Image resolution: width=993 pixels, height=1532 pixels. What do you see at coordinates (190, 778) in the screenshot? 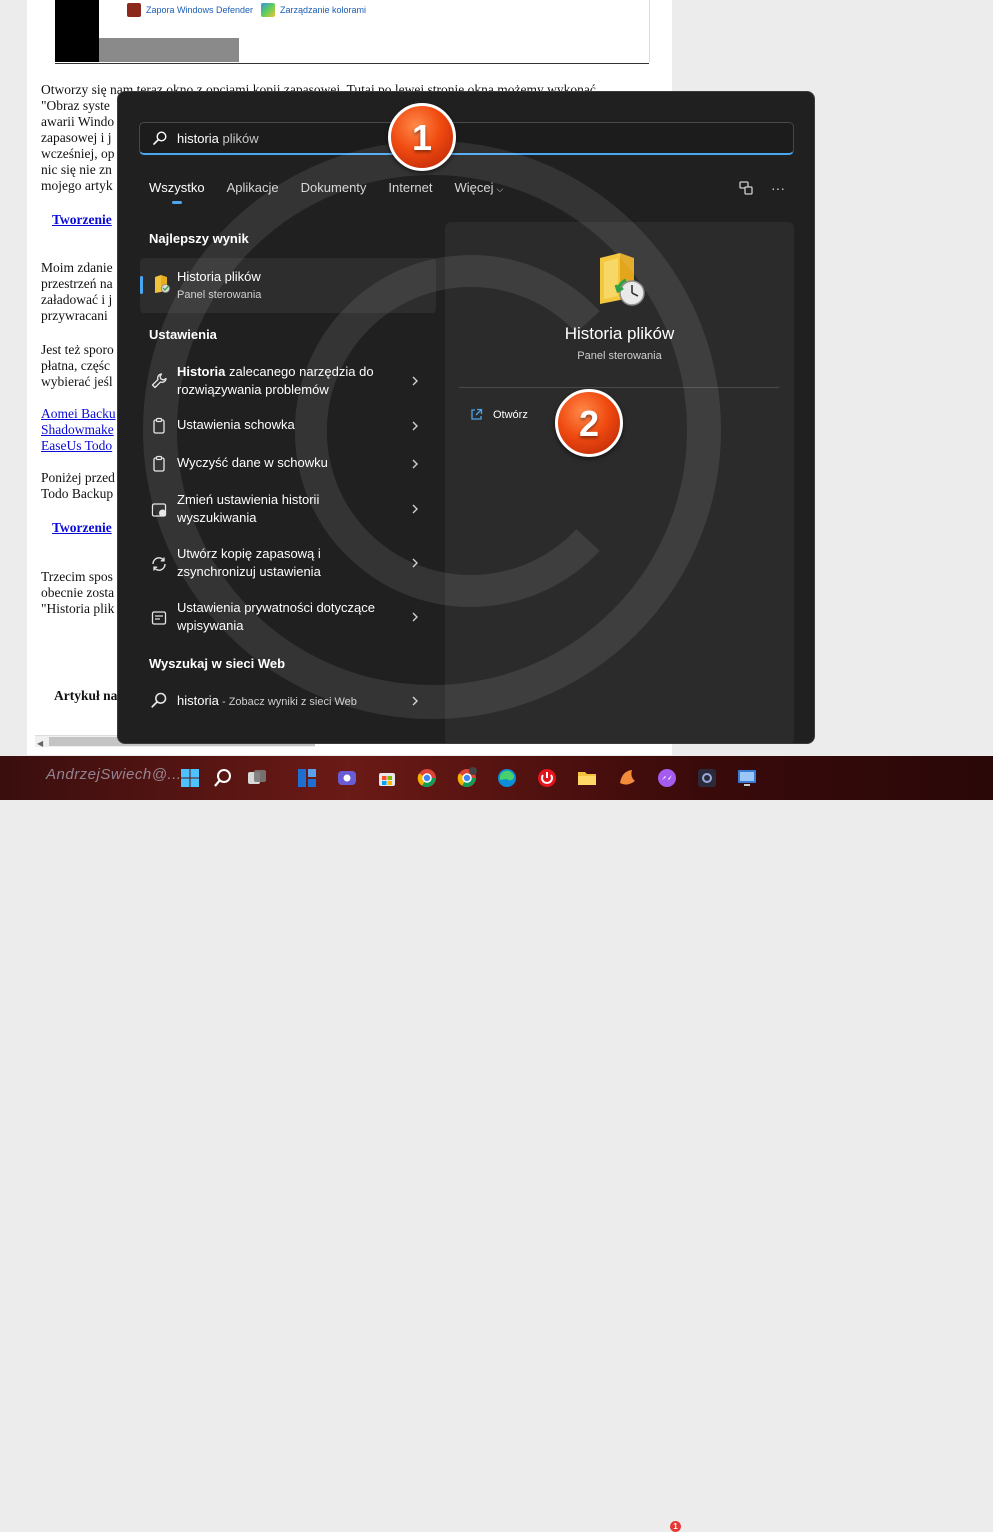
I see `start-icon` at bounding box center [190, 778].